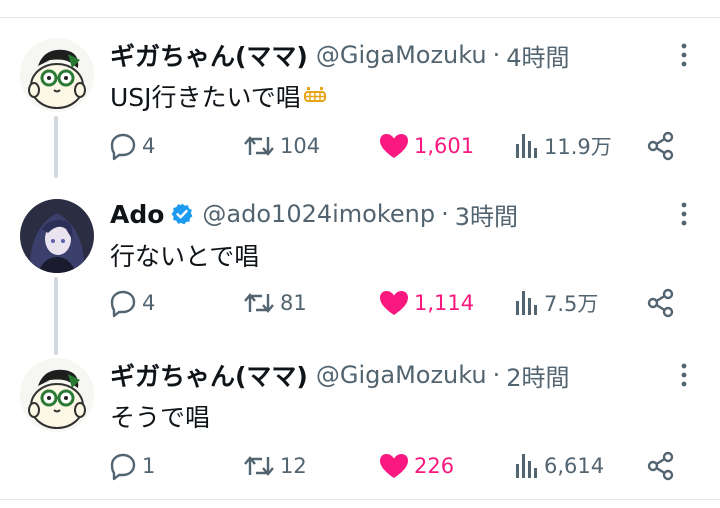 The height and width of the screenshot is (508, 720). What do you see at coordinates (318, 214) in the screenshot?
I see `user-handle: @ado1024imokenp` at bounding box center [318, 214].